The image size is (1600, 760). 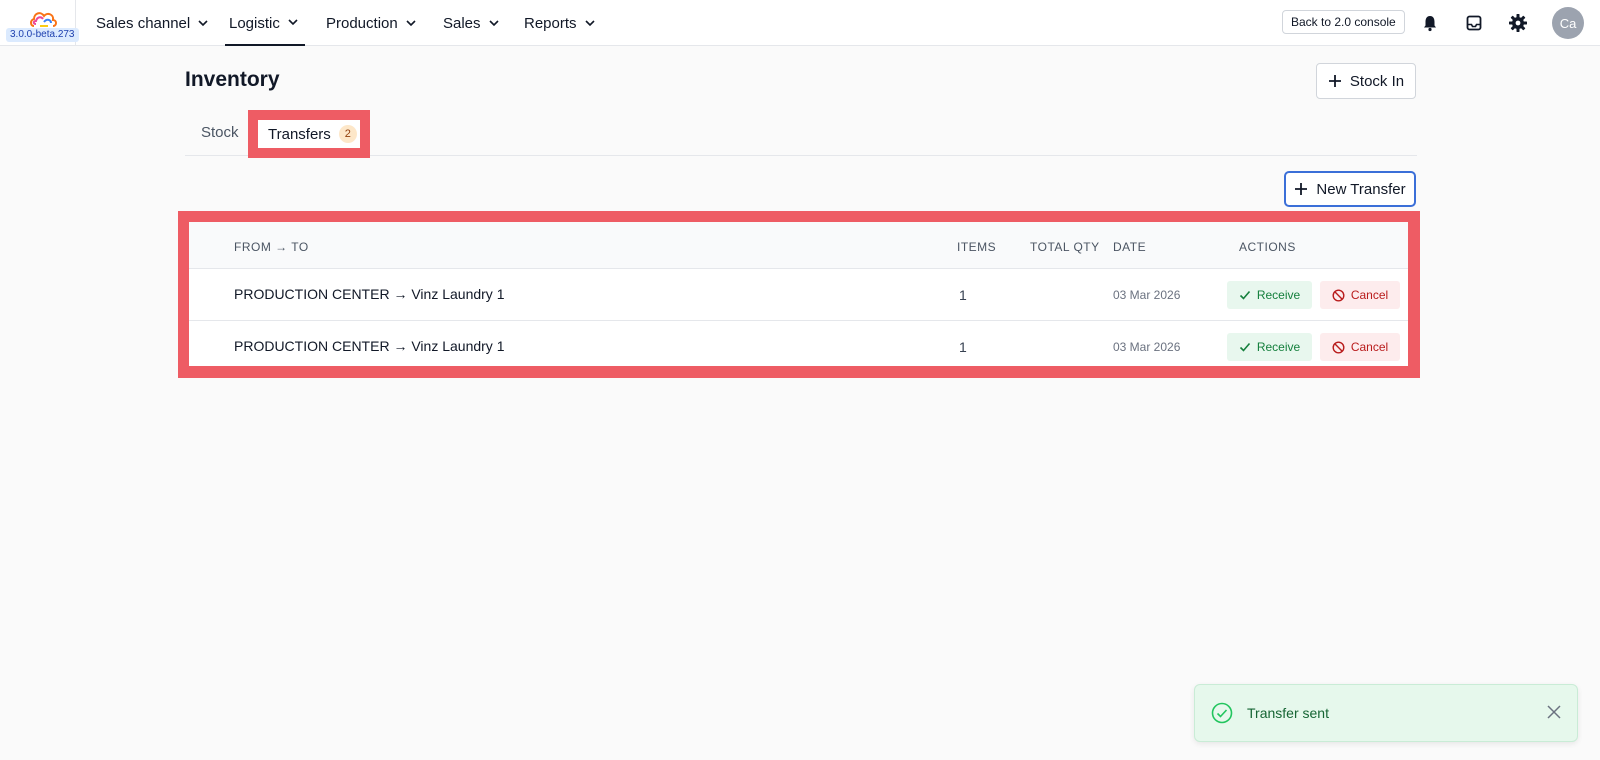 I want to click on nav-logistic: Logistic, so click(x=265, y=23).